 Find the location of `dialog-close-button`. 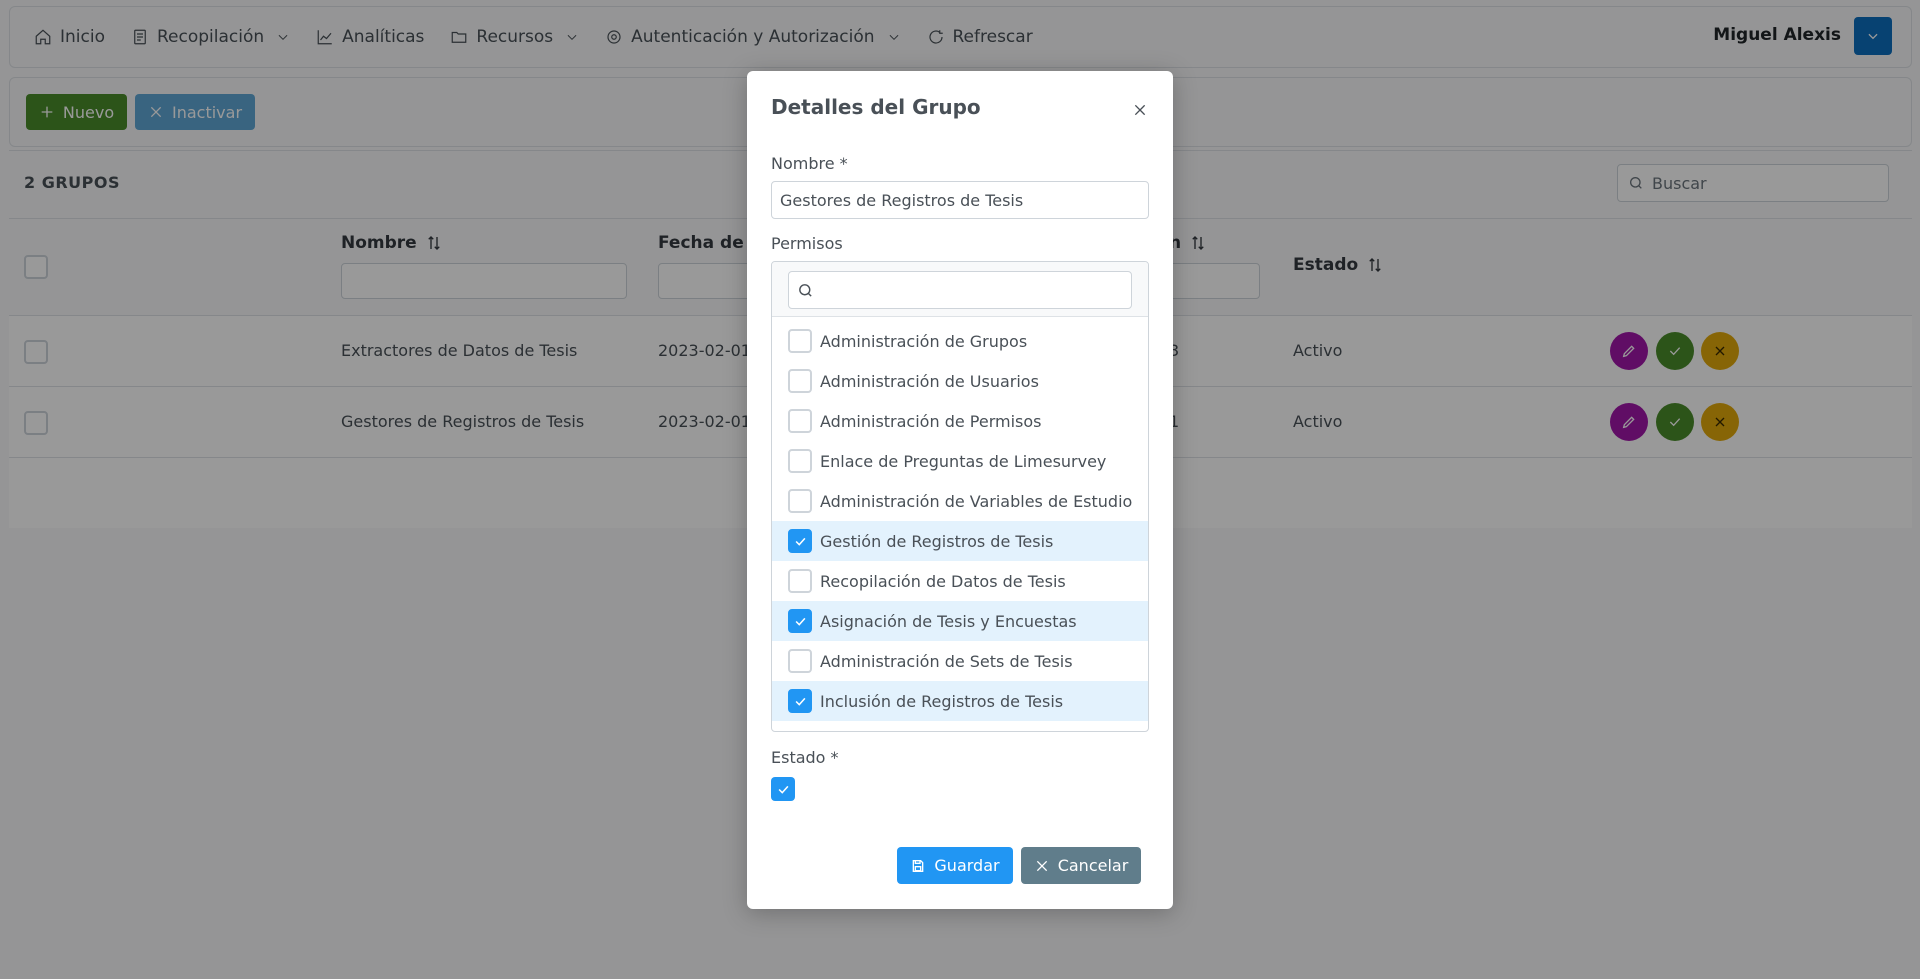

dialog-close-button is located at coordinates (1140, 110).